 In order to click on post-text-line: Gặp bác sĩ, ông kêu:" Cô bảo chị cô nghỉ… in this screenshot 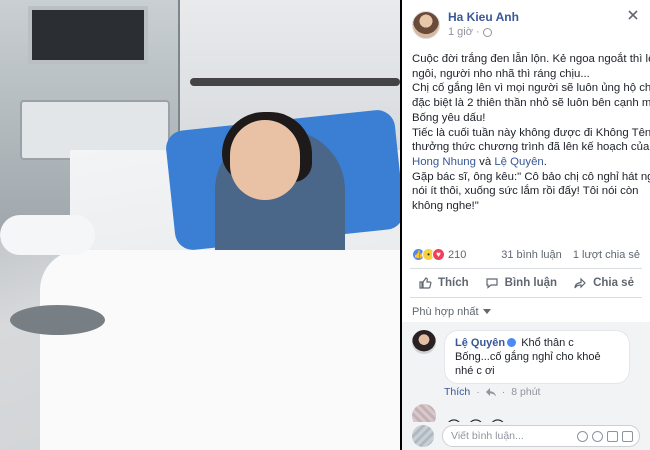, I will do `click(531, 176)`.